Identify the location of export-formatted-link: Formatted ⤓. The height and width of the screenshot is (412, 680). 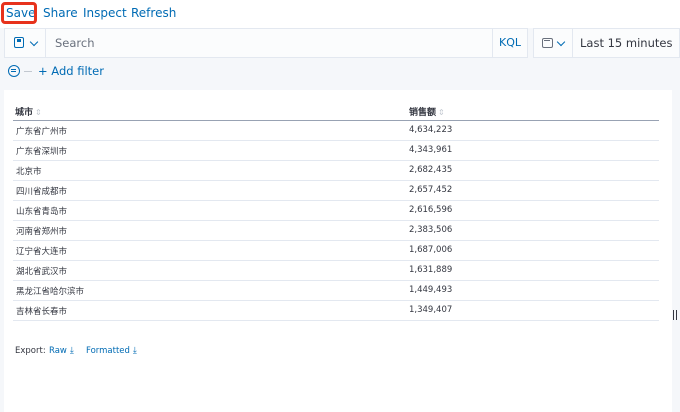
(111, 351).